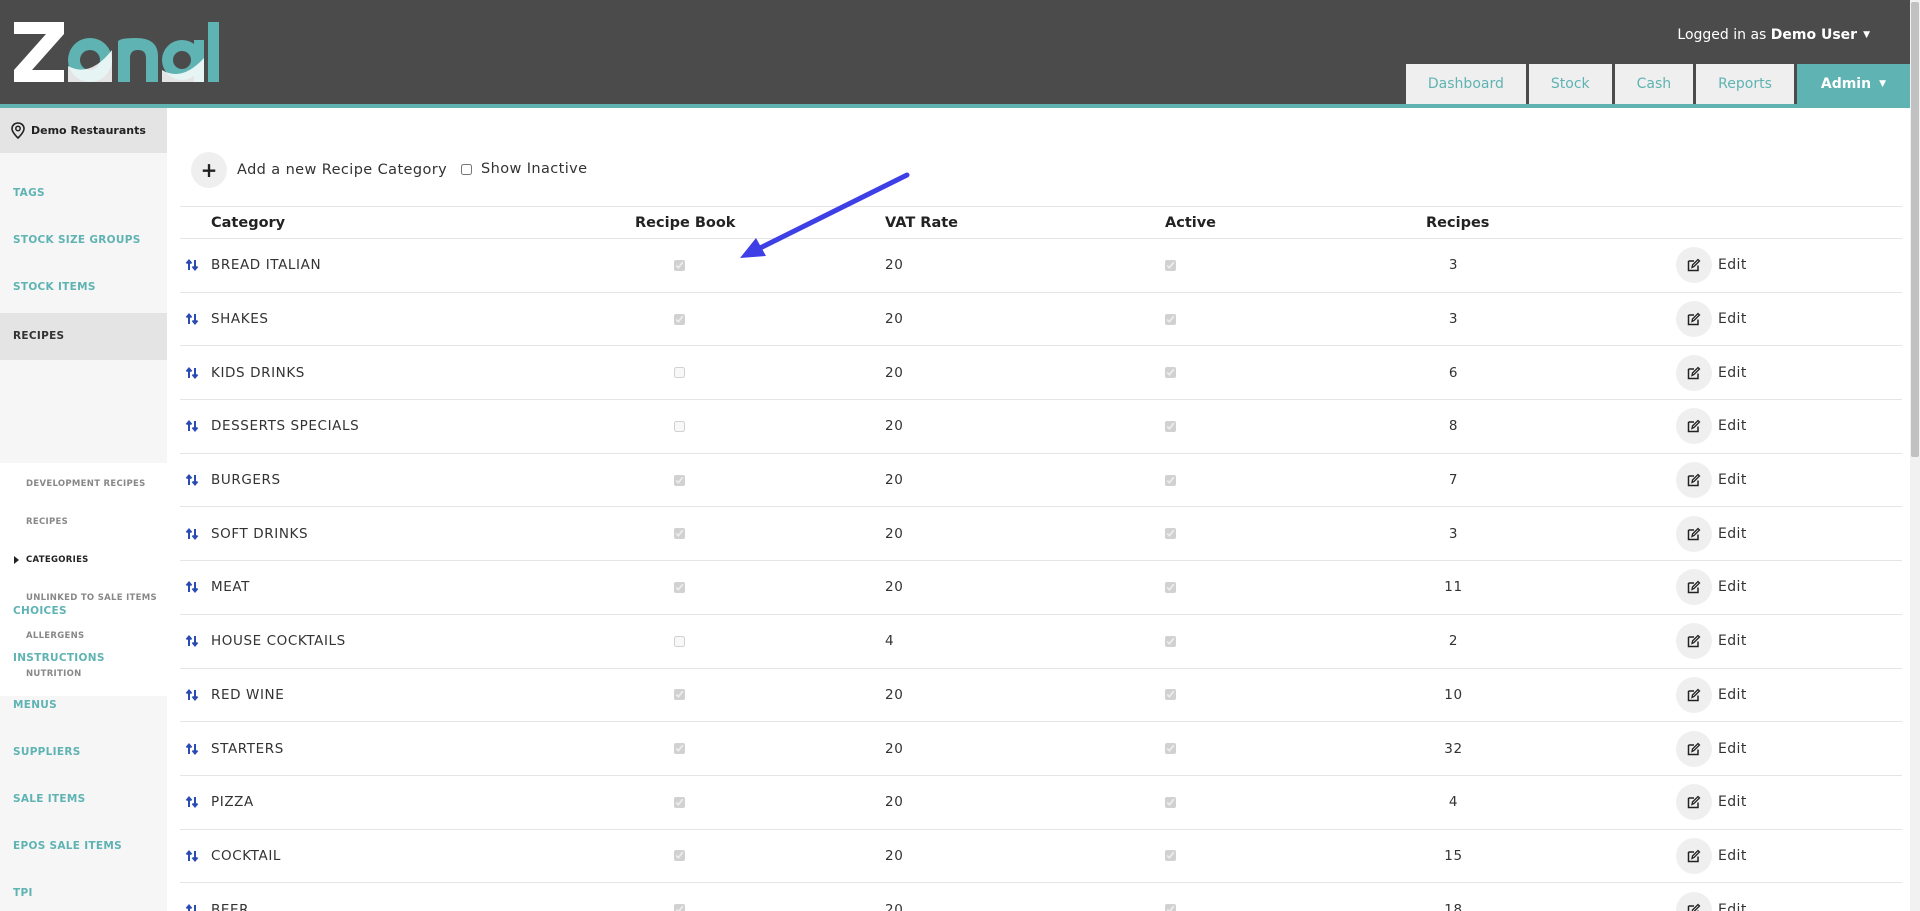 This screenshot has height=911, width=1920. What do you see at coordinates (83, 193) in the screenshot?
I see `sidebar-item-tags: TAGS` at bounding box center [83, 193].